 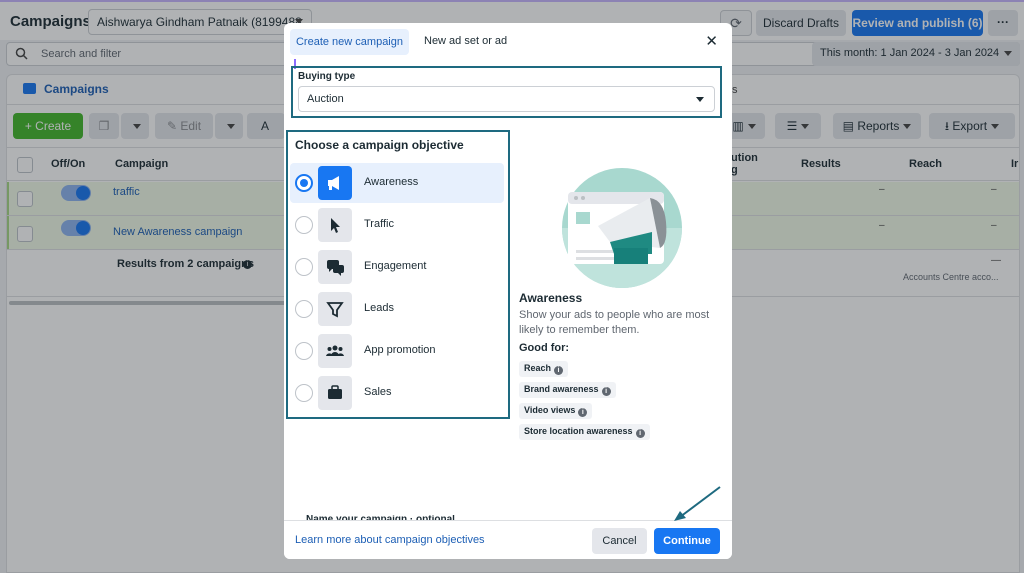 What do you see at coordinates (619, 541) in the screenshot?
I see `cancel-button: Cancel` at bounding box center [619, 541].